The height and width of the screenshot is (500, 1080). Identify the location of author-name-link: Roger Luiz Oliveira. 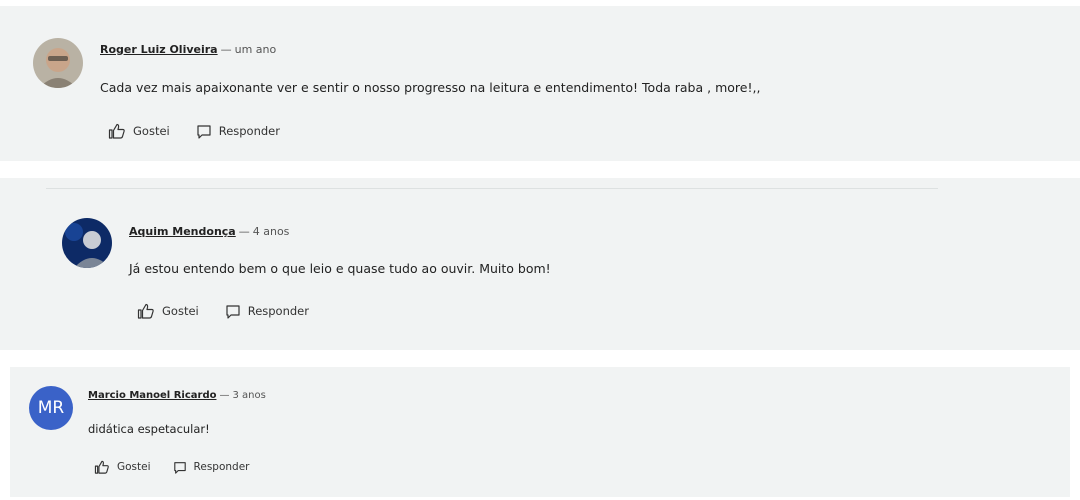
(159, 49).